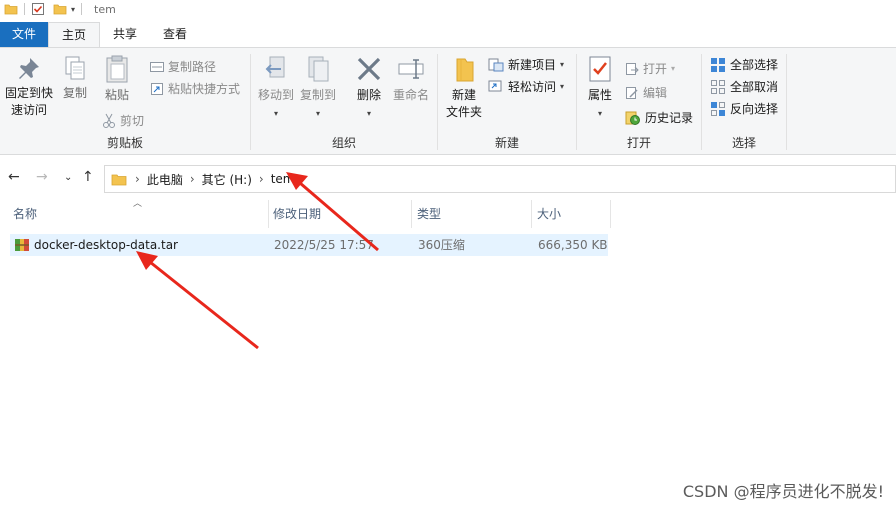  I want to click on forward-arrow-icon: →, so click(42, 177).